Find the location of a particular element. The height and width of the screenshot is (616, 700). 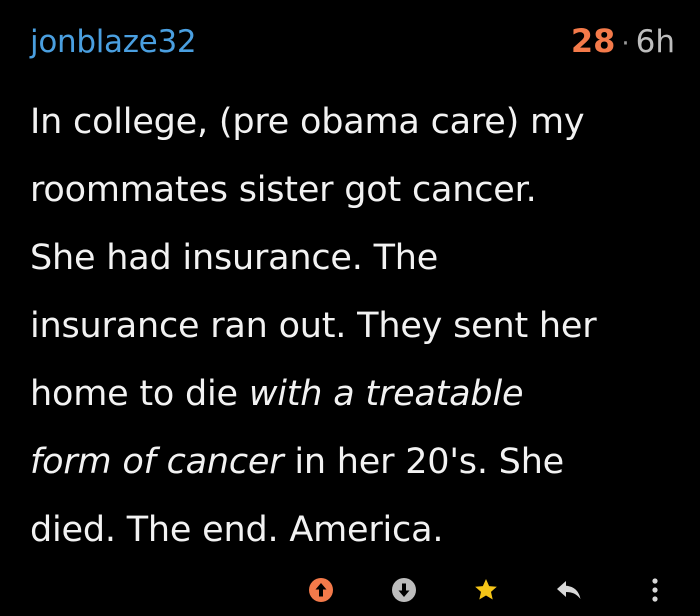

comment-line: died. The end. America. is located at coordinates (352, 530).